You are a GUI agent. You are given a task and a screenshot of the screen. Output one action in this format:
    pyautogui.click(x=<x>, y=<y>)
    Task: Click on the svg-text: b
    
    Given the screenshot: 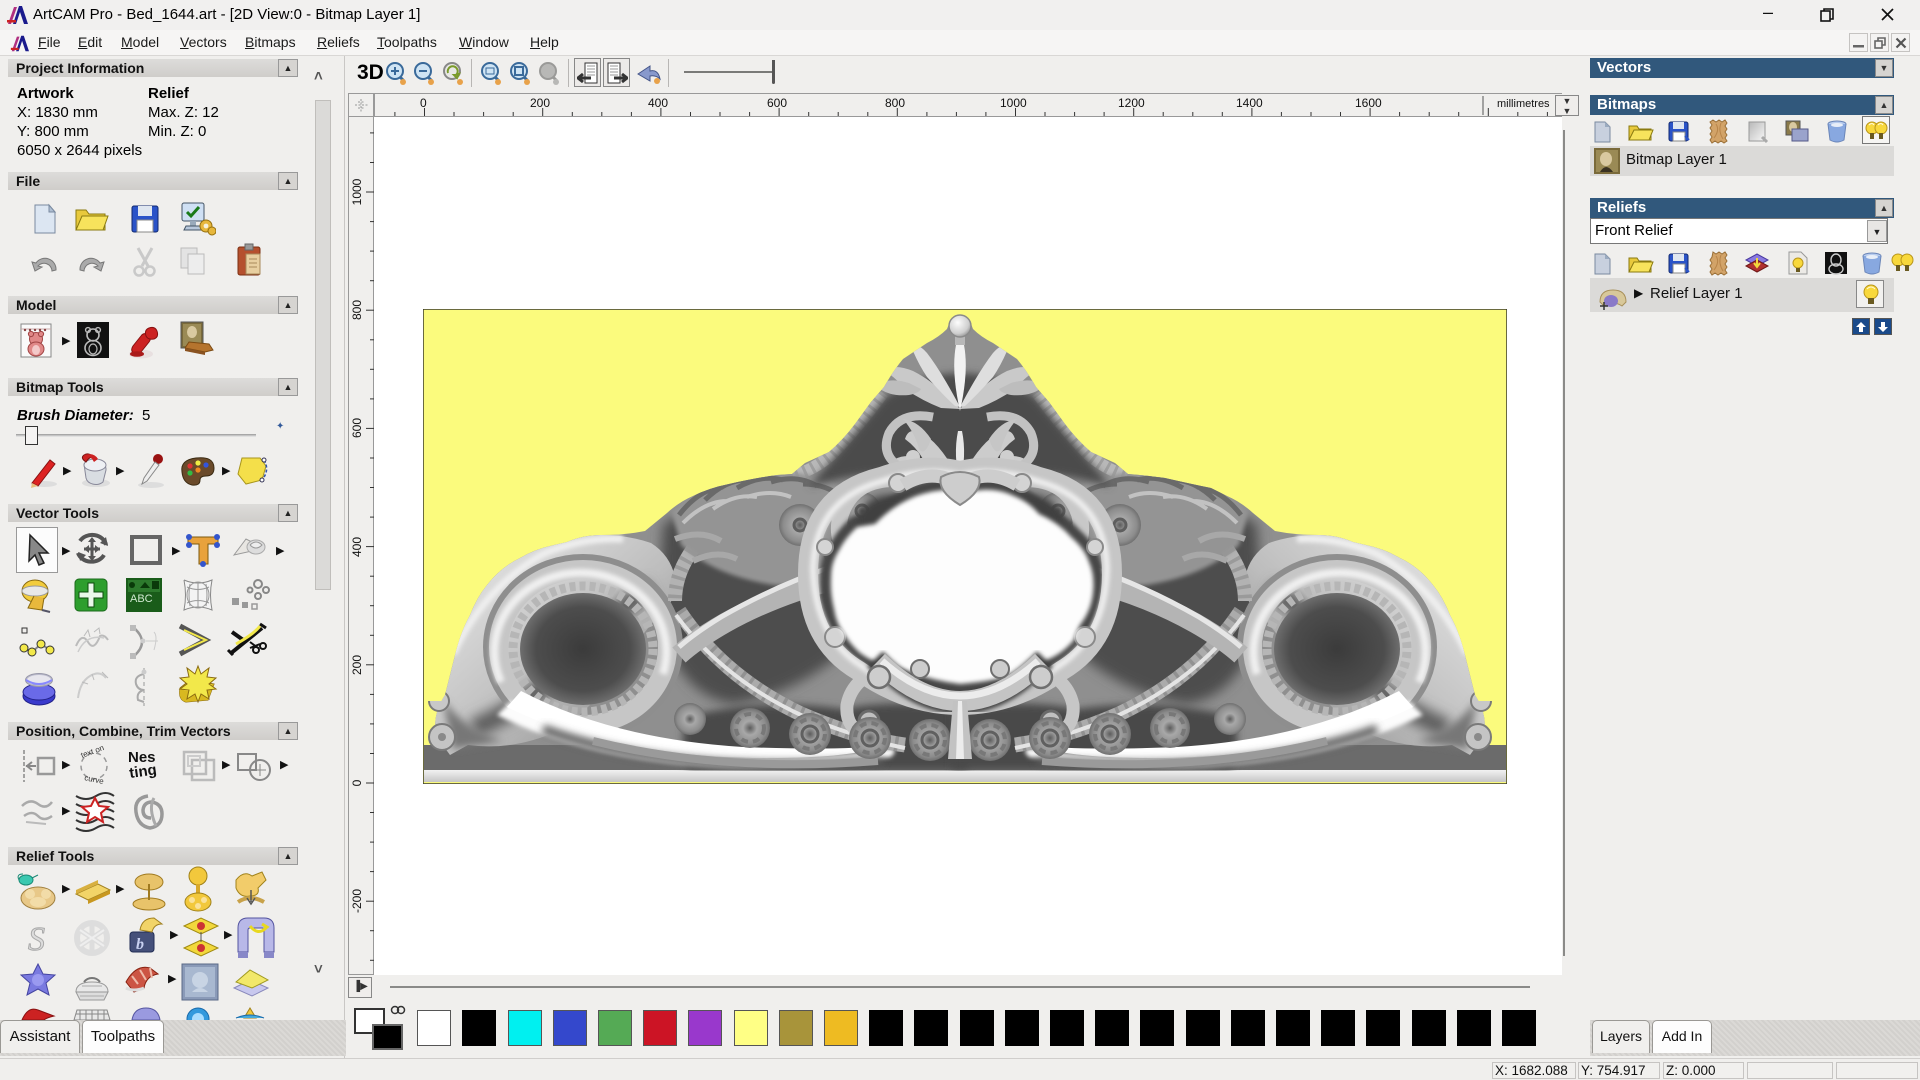 What is the action you would take?
    pyautogui.click(x=140, y=944)
    